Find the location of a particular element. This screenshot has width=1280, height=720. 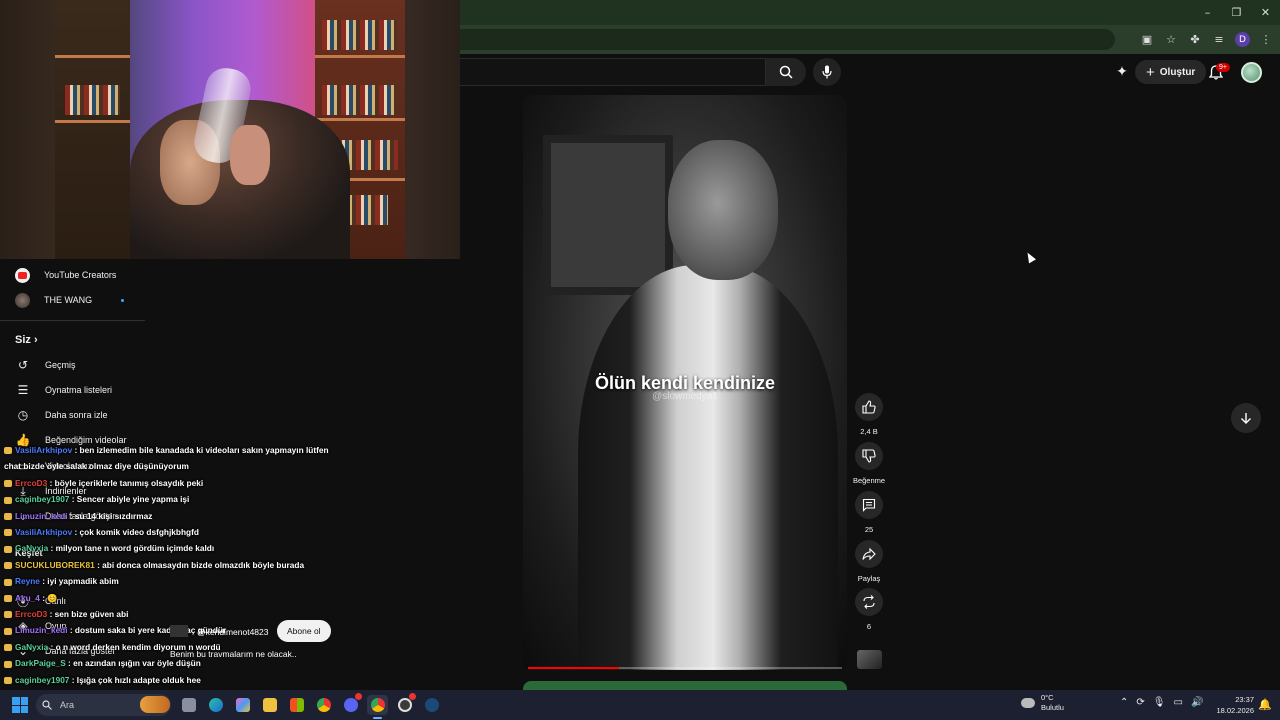

sidebar-item-label: Oynatma listeleri is located at coordinates (79, 390).